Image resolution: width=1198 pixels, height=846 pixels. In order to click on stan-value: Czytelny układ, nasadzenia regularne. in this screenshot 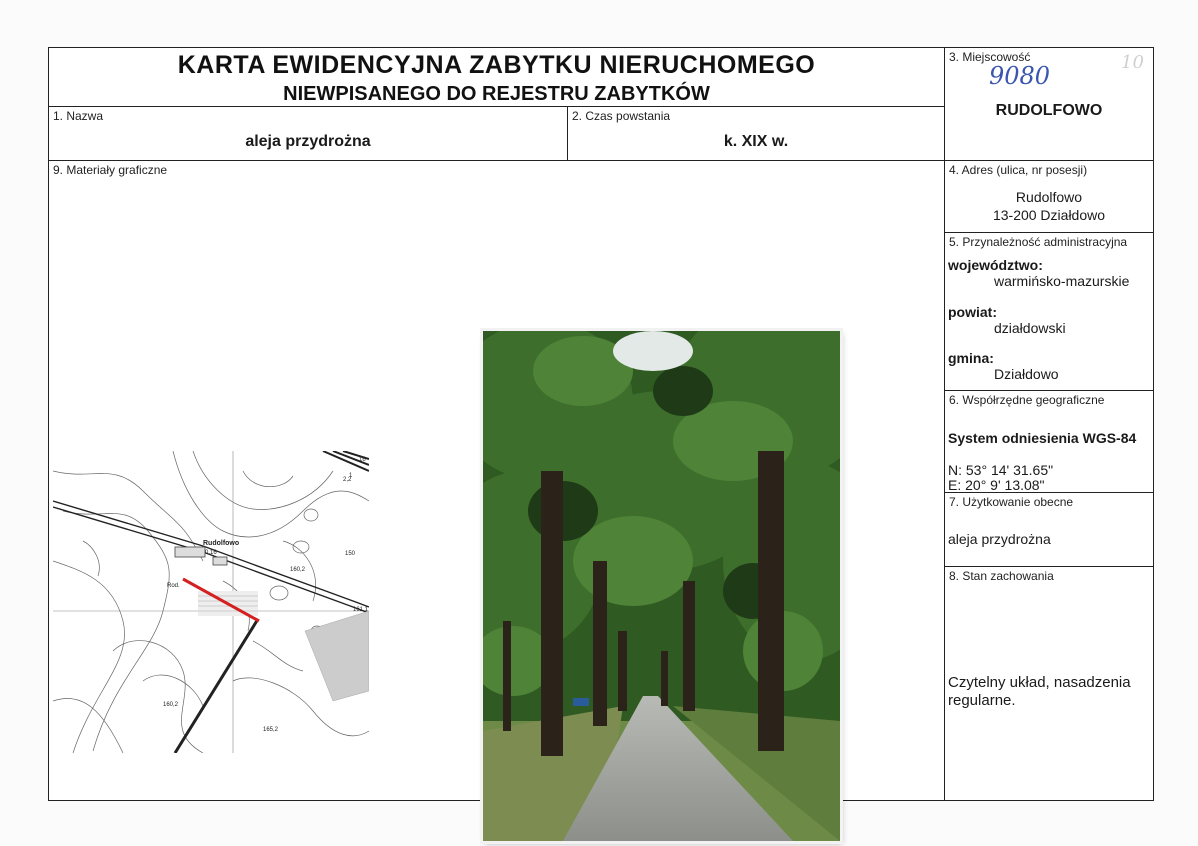, I will do `click(1039, 691)`.